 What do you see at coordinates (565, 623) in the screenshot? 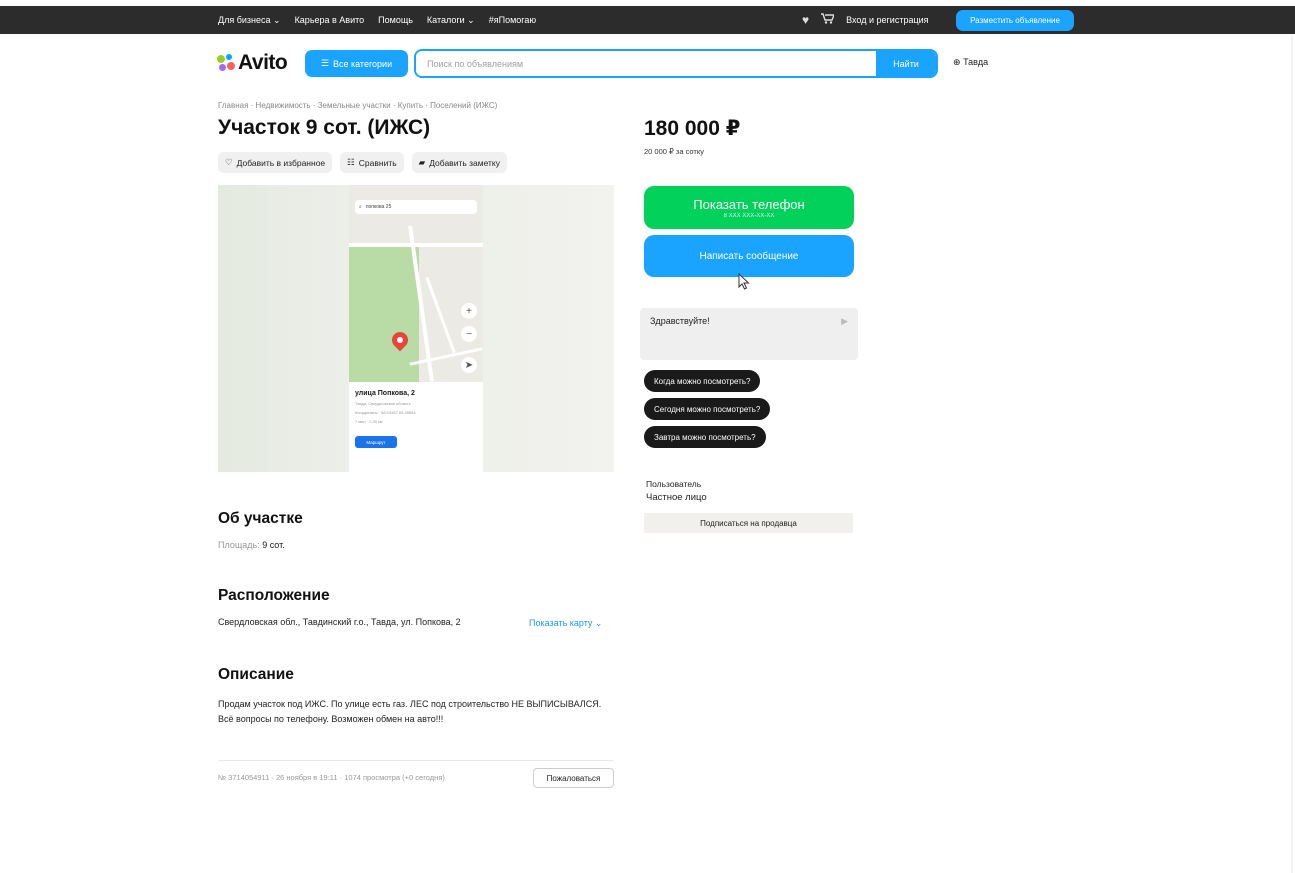
I see `show-map-link: Показать карту ⌄` at bounding box center [565, 623].